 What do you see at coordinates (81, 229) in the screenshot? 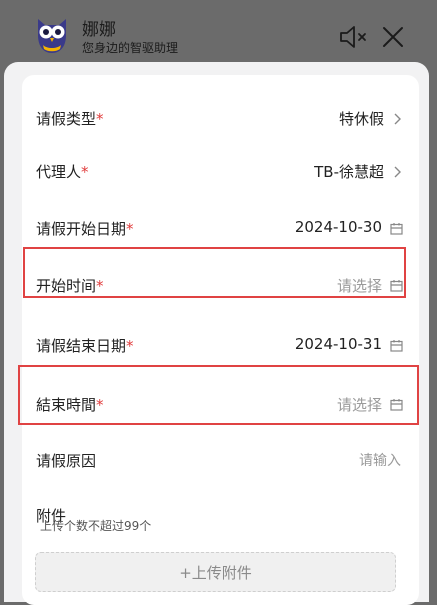
I see `start-date-label-text: 请假开始日期` at bounding box center [81, 229].